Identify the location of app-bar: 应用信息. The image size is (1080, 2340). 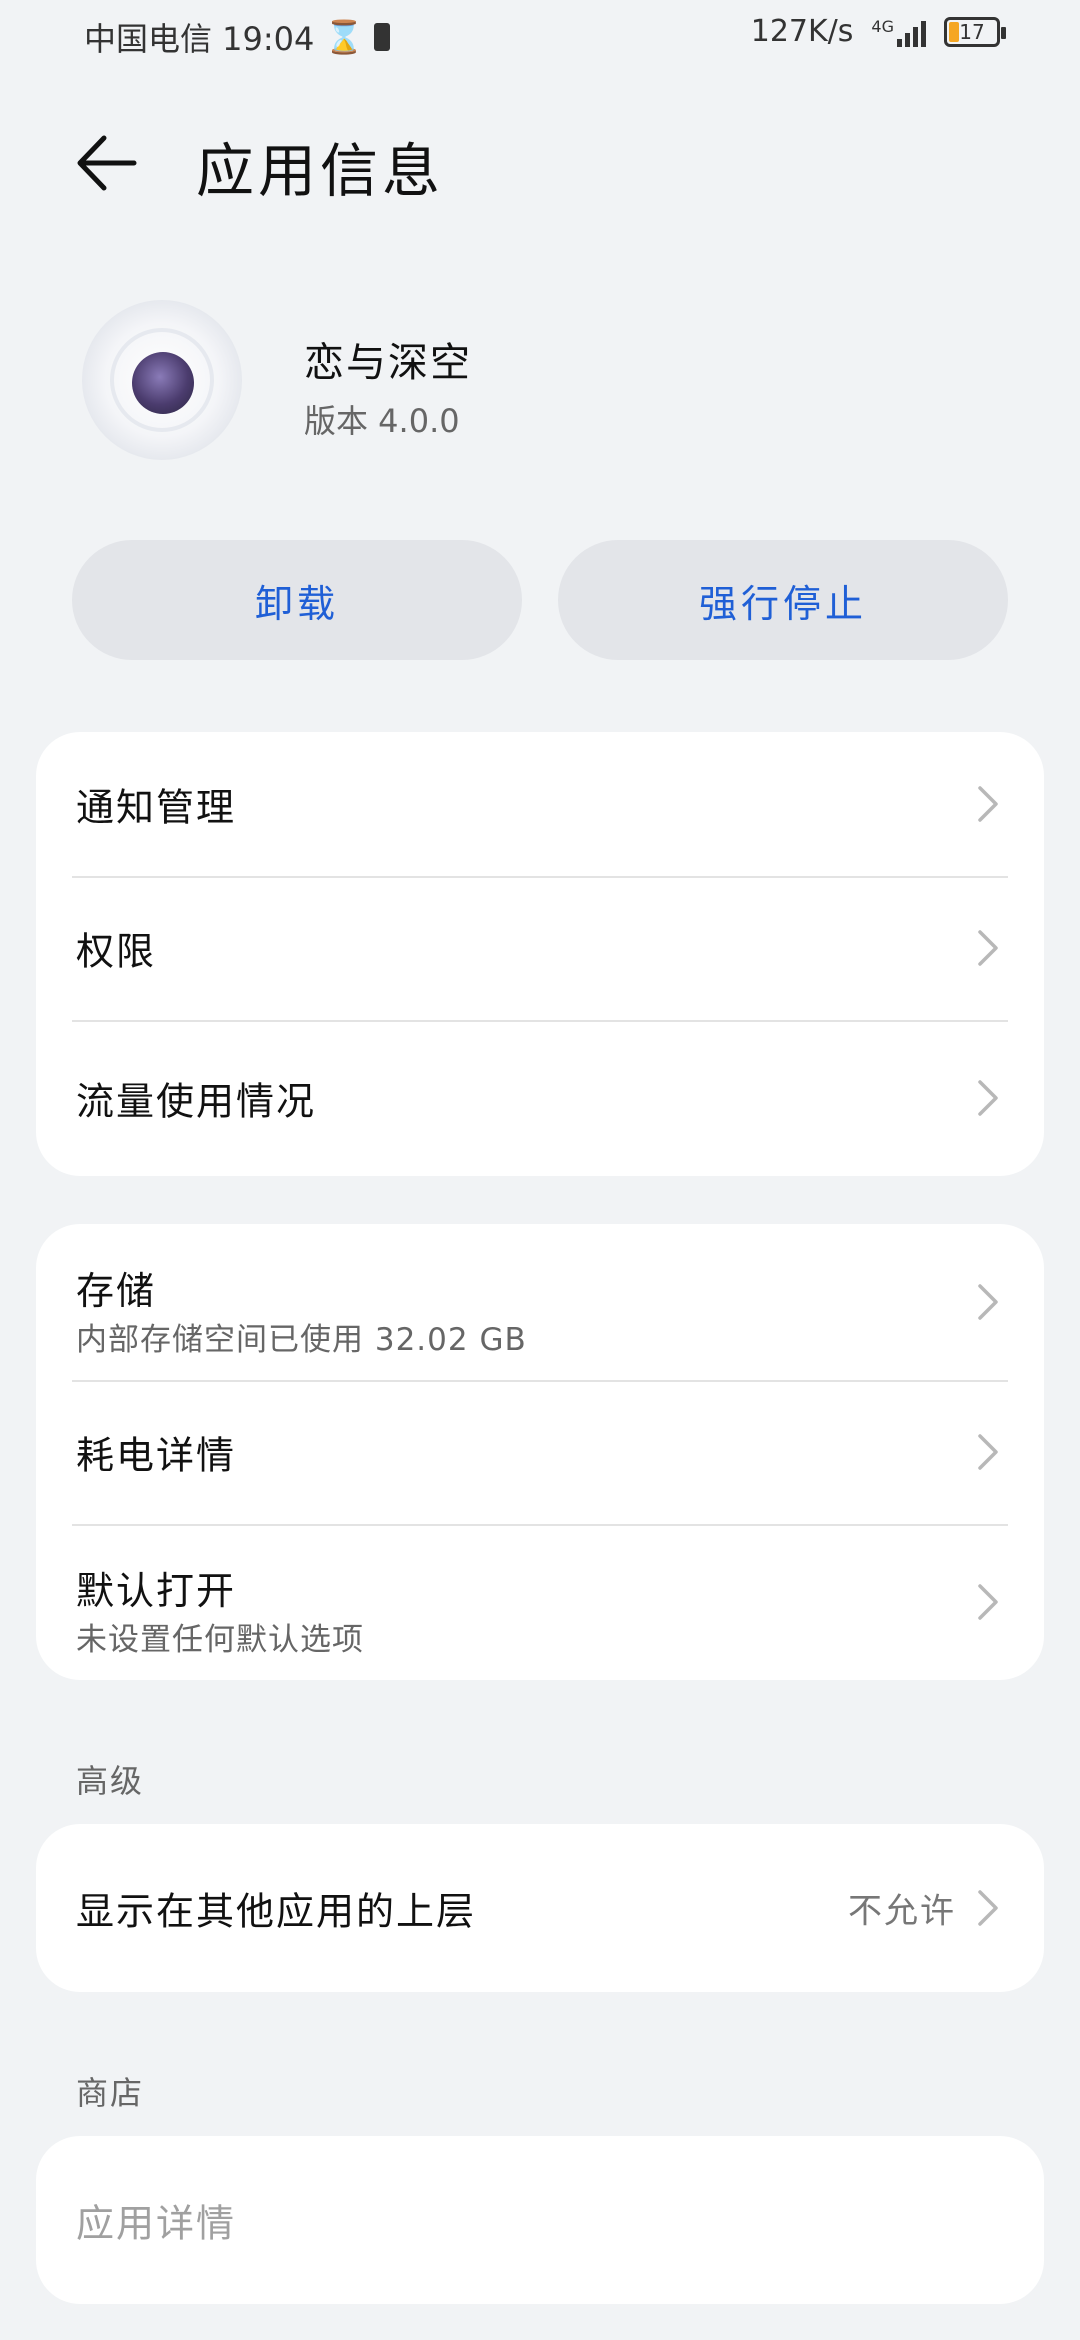
(540, 160).